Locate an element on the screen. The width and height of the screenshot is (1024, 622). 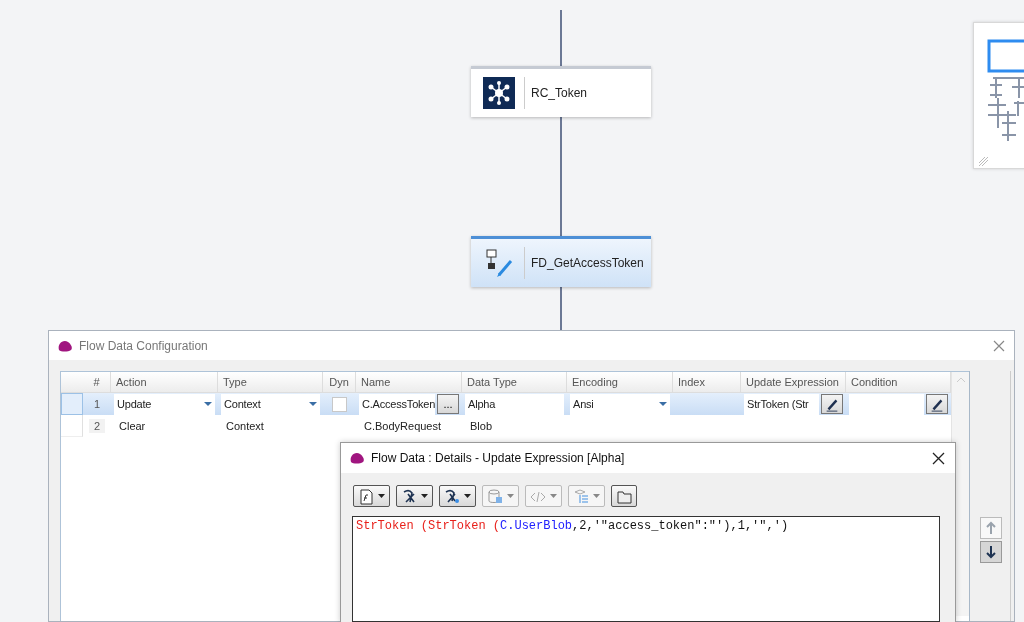
input-field: StrToken (Str is located at coordinates (781, 404).